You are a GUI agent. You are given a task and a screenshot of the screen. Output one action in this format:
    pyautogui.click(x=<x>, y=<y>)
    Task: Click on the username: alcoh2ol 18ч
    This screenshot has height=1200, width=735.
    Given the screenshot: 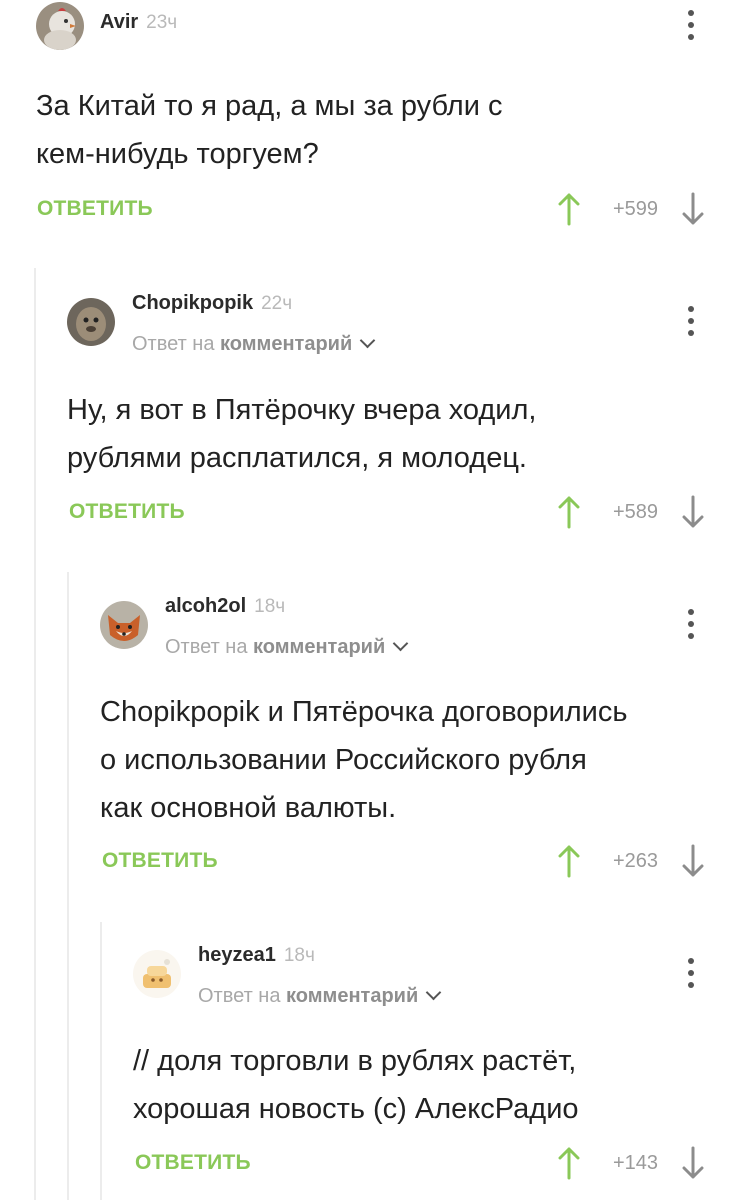 What is the action you would take?
    pyautogui.click(x=225, y=606)
    